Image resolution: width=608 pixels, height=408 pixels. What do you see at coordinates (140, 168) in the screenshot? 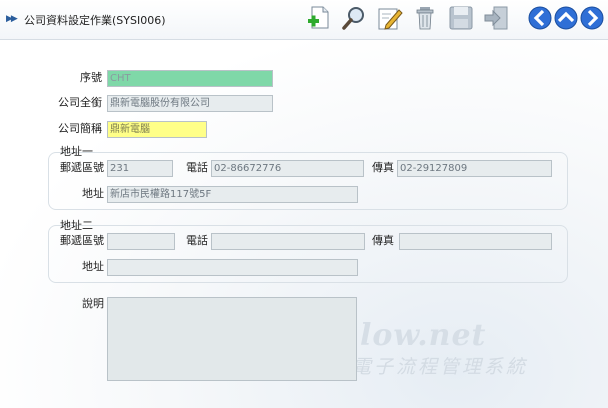
I see `address1-zip-field: 231` at bounding box center [140, 168].